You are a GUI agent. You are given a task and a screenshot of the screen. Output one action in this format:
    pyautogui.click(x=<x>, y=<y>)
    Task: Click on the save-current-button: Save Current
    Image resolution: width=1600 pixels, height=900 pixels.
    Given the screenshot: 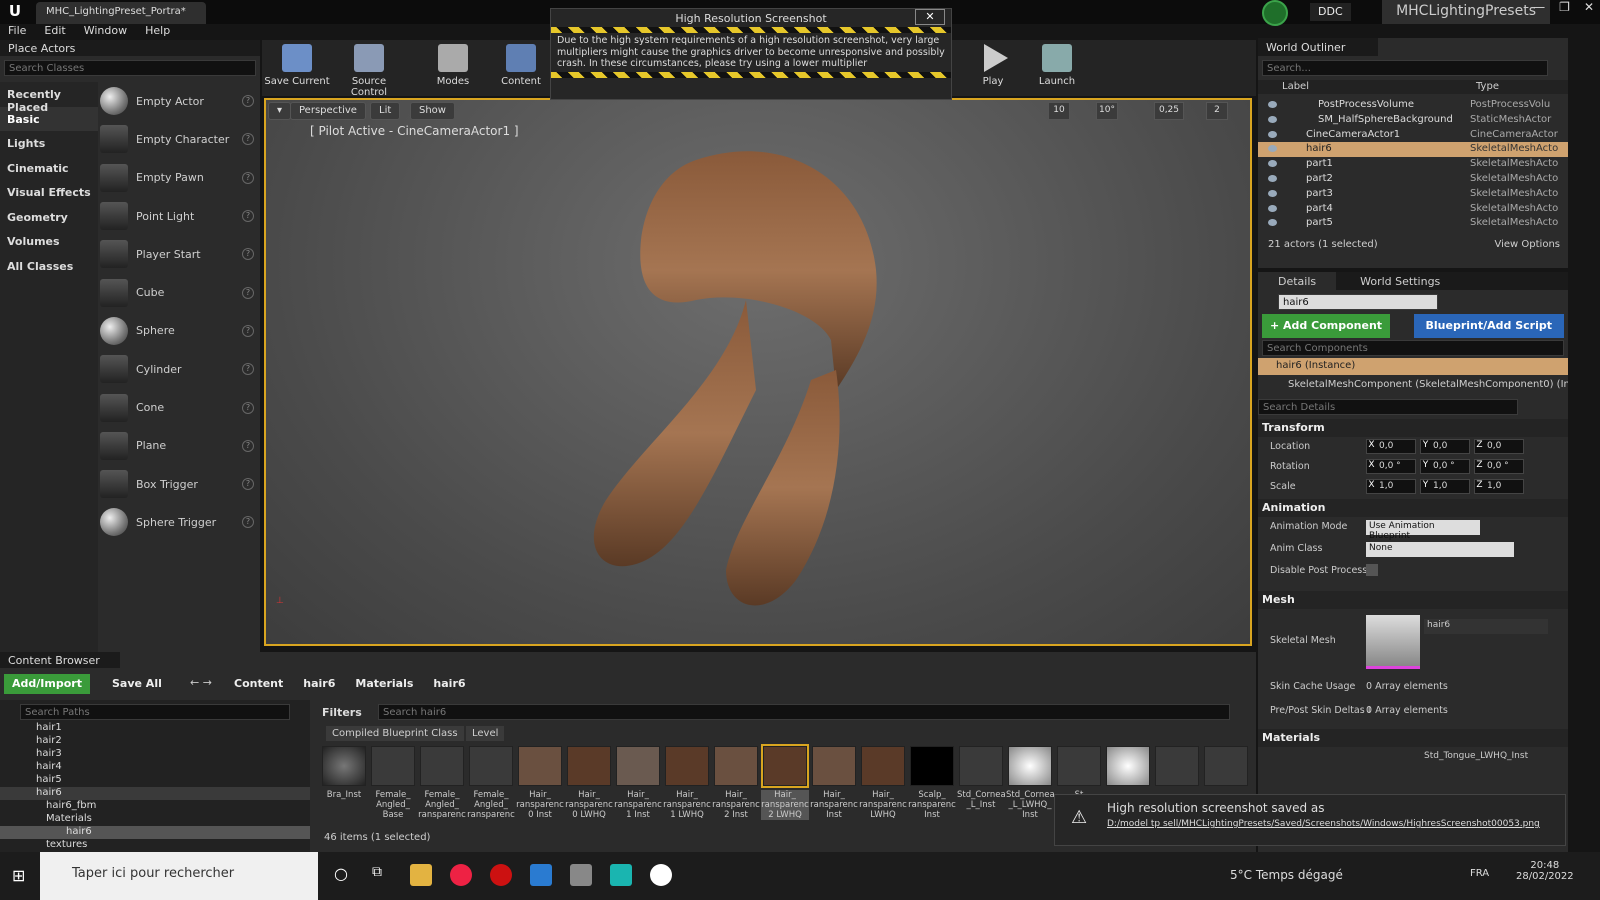 What is the action you would take?
    pyautogui.click(x=297, y=68)
    